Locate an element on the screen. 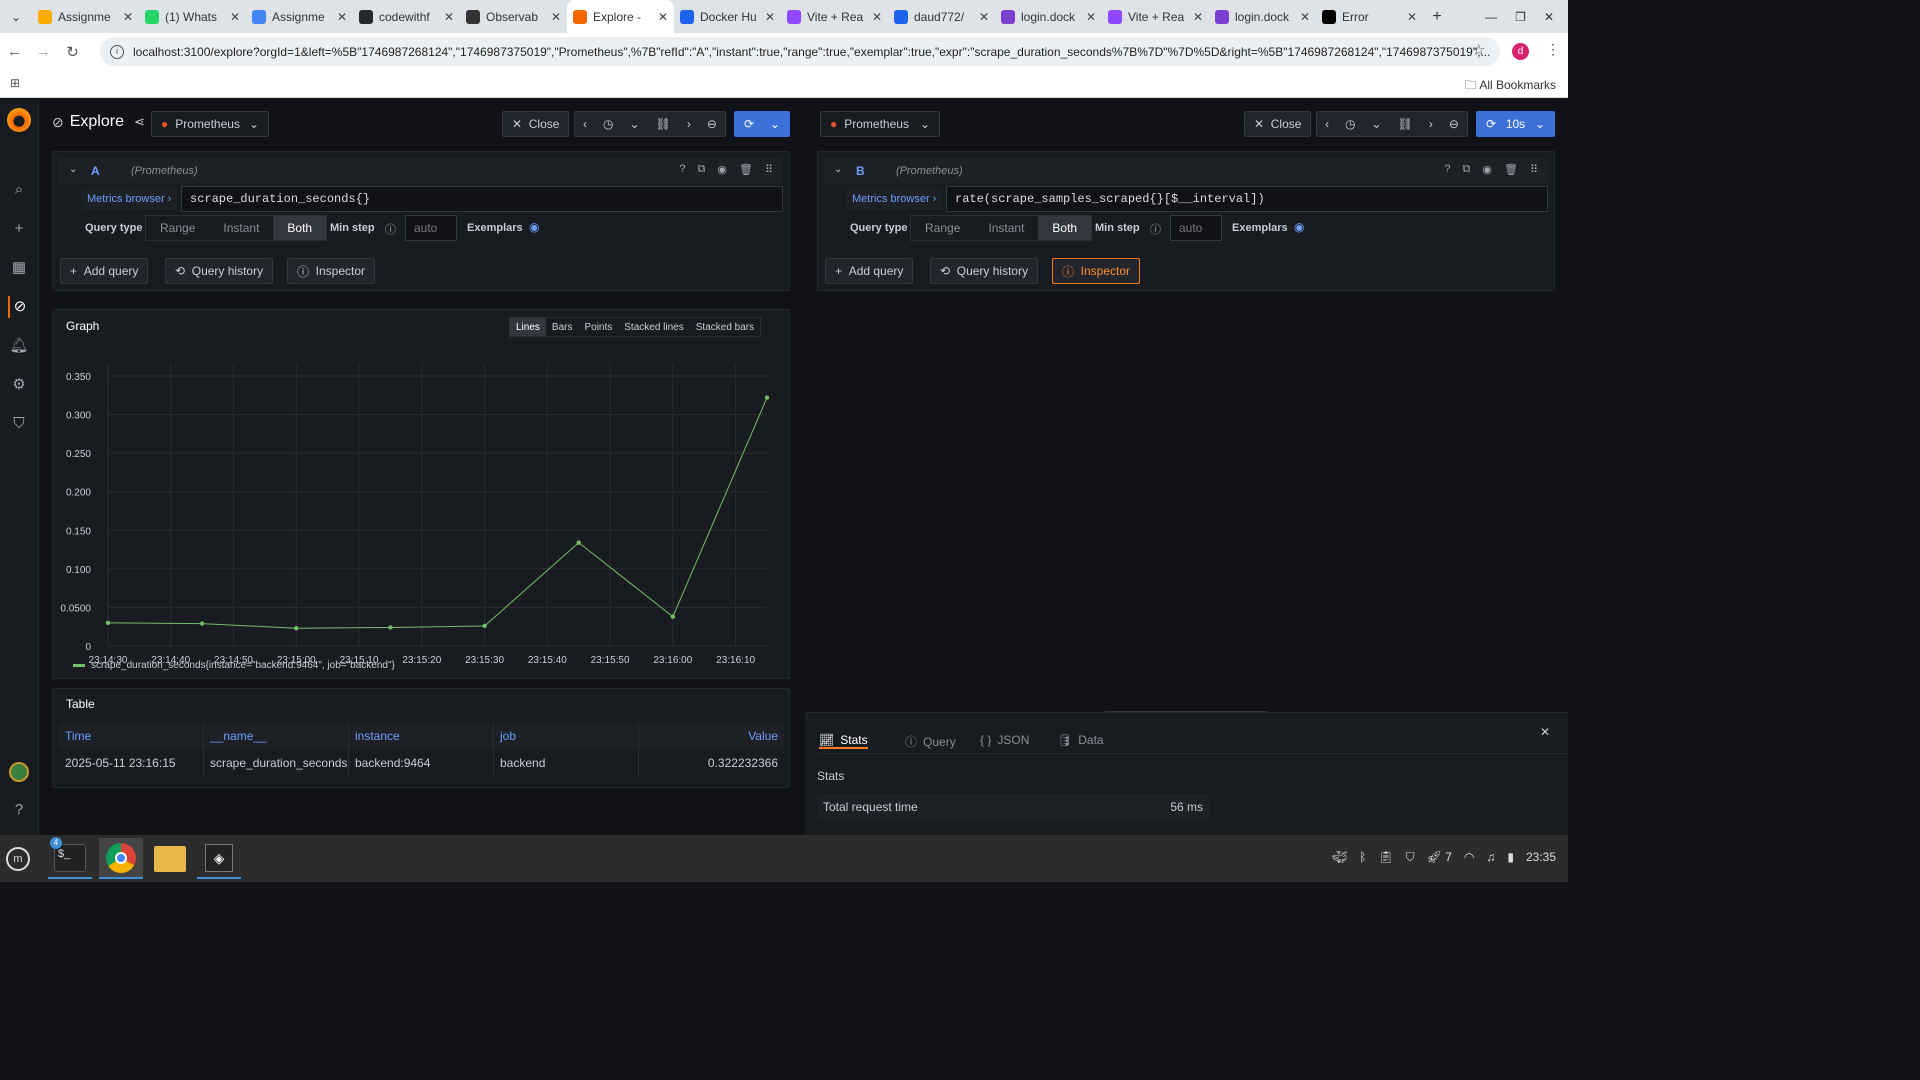 This screenshot has height=1080, width=1920. left-time-controls: ‹ ◷ ⌄ ⛓ › ⊖ is located at coordinates (650, 124).